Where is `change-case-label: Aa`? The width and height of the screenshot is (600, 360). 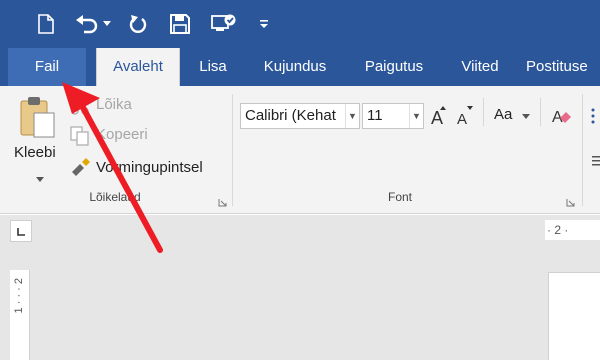 change-case-label: Aa is located at coordinates (503, 114).